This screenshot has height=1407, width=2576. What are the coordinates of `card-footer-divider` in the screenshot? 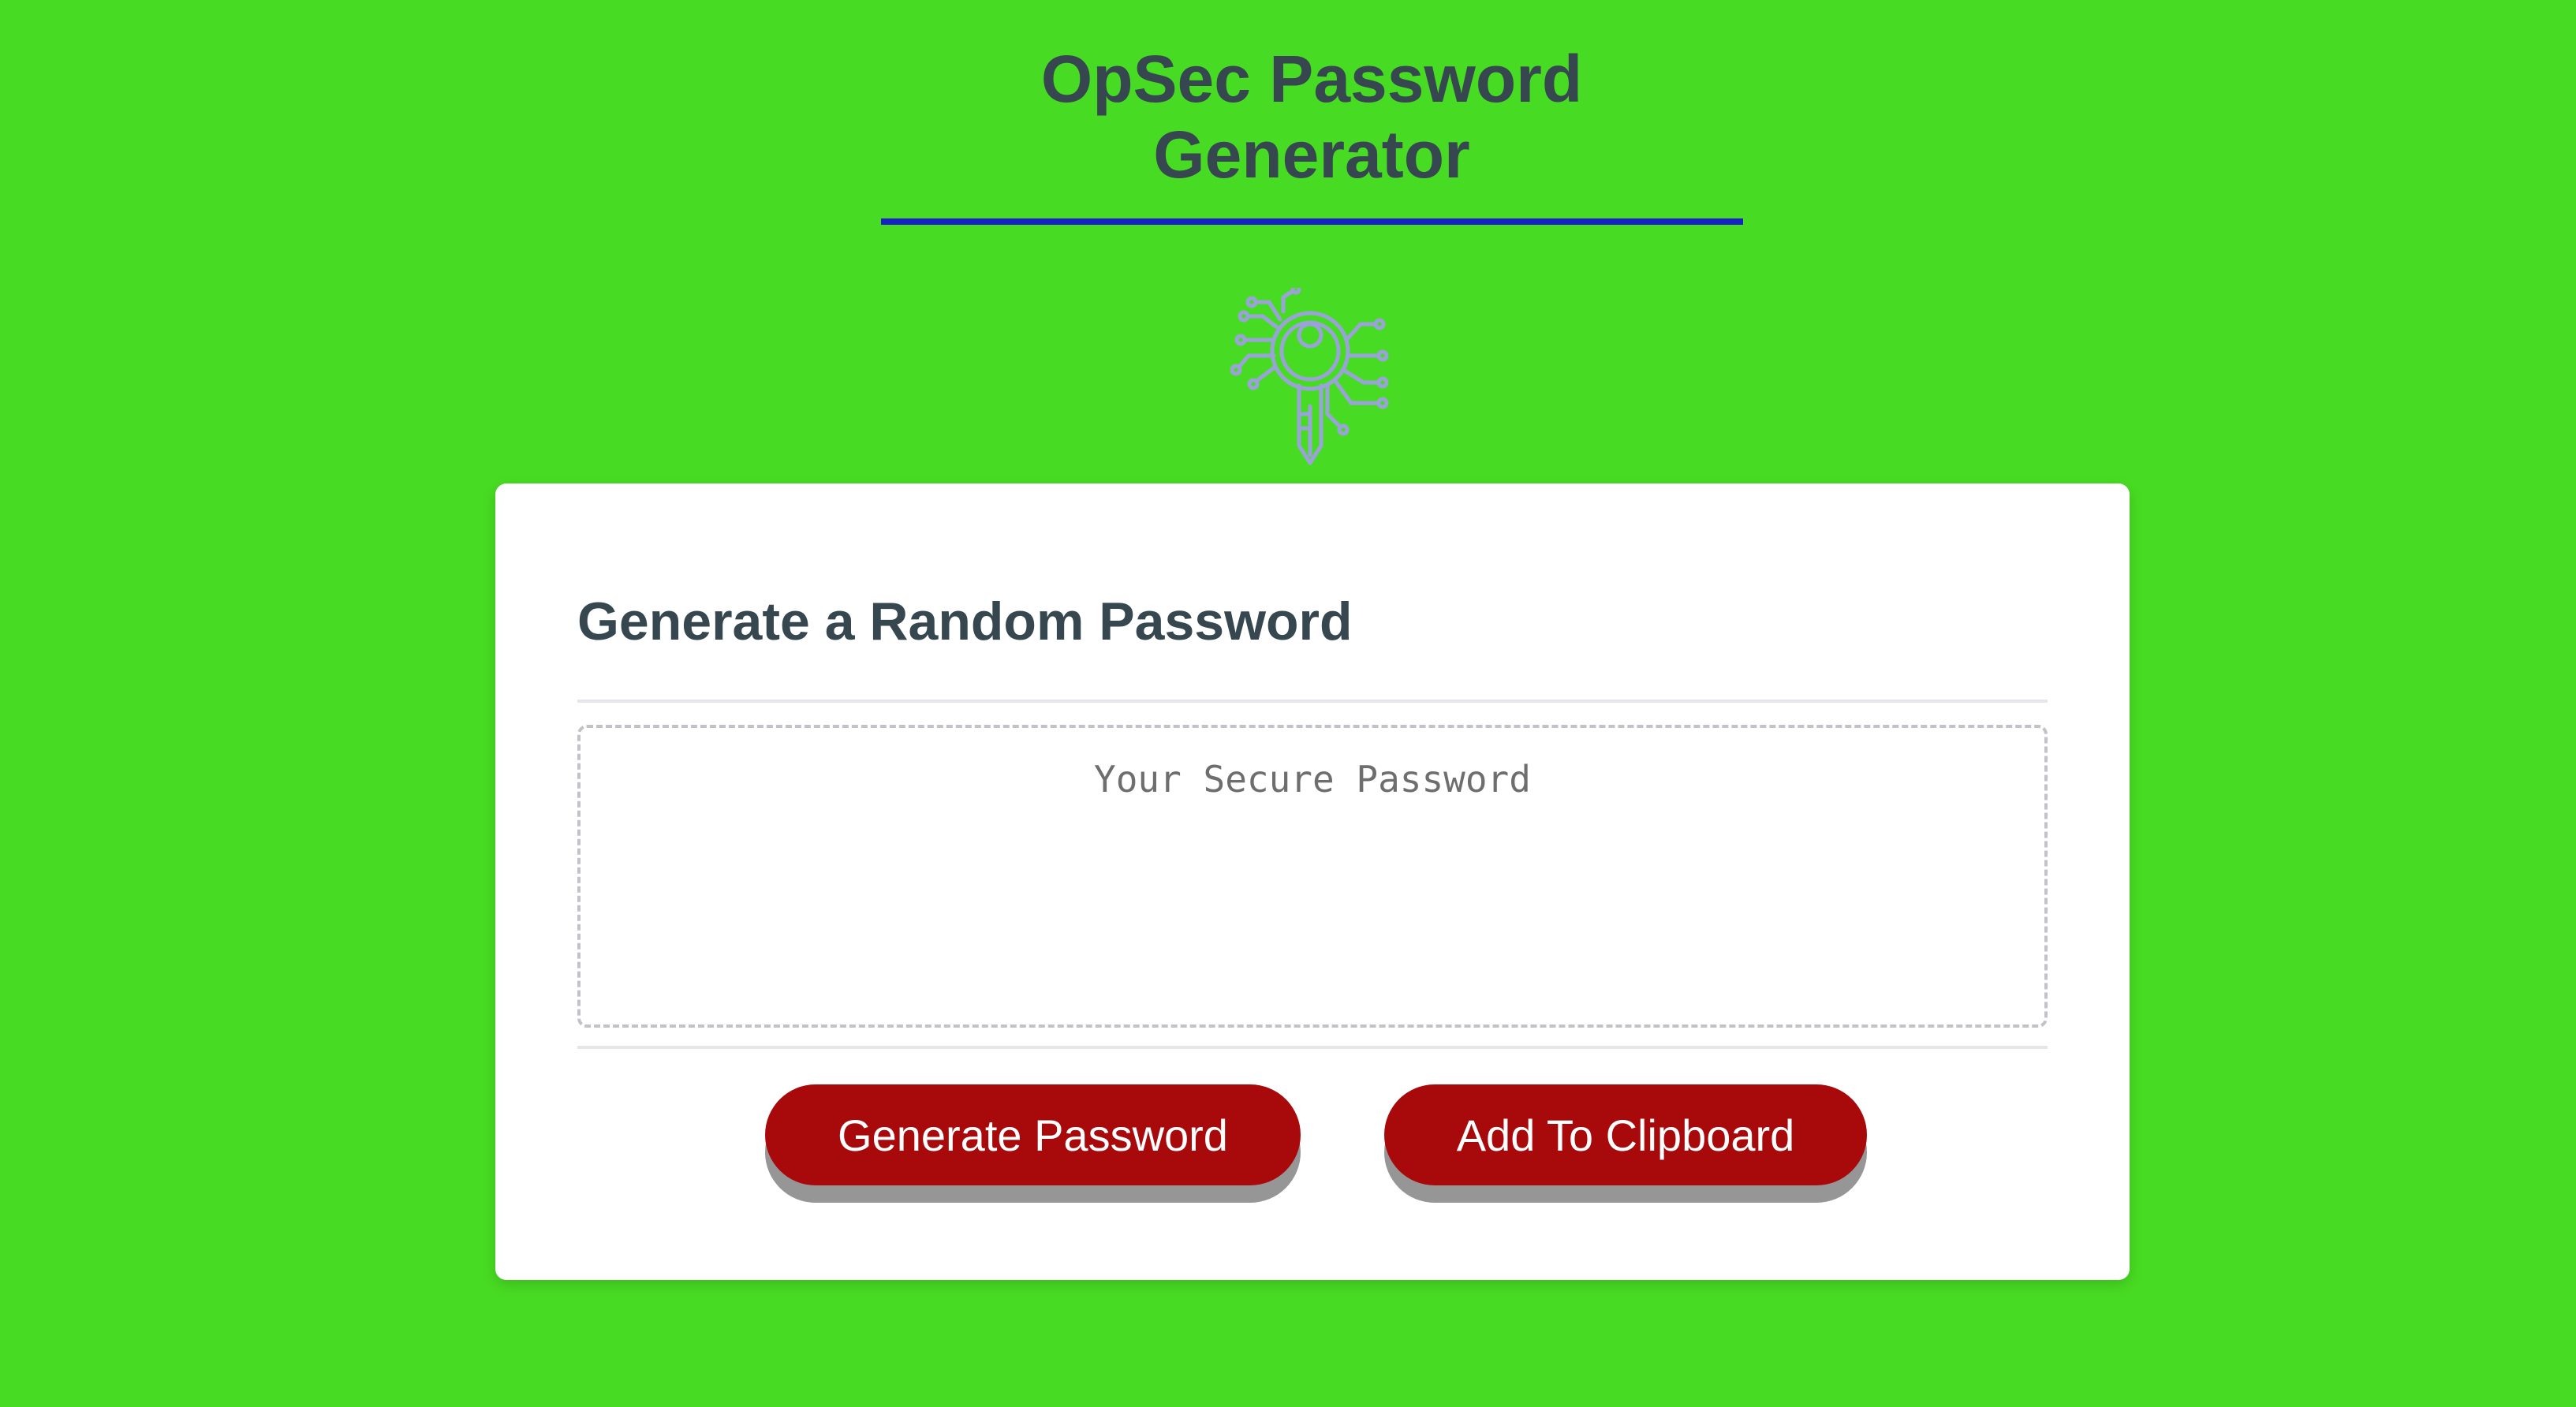 It's located at (1312, 1047).